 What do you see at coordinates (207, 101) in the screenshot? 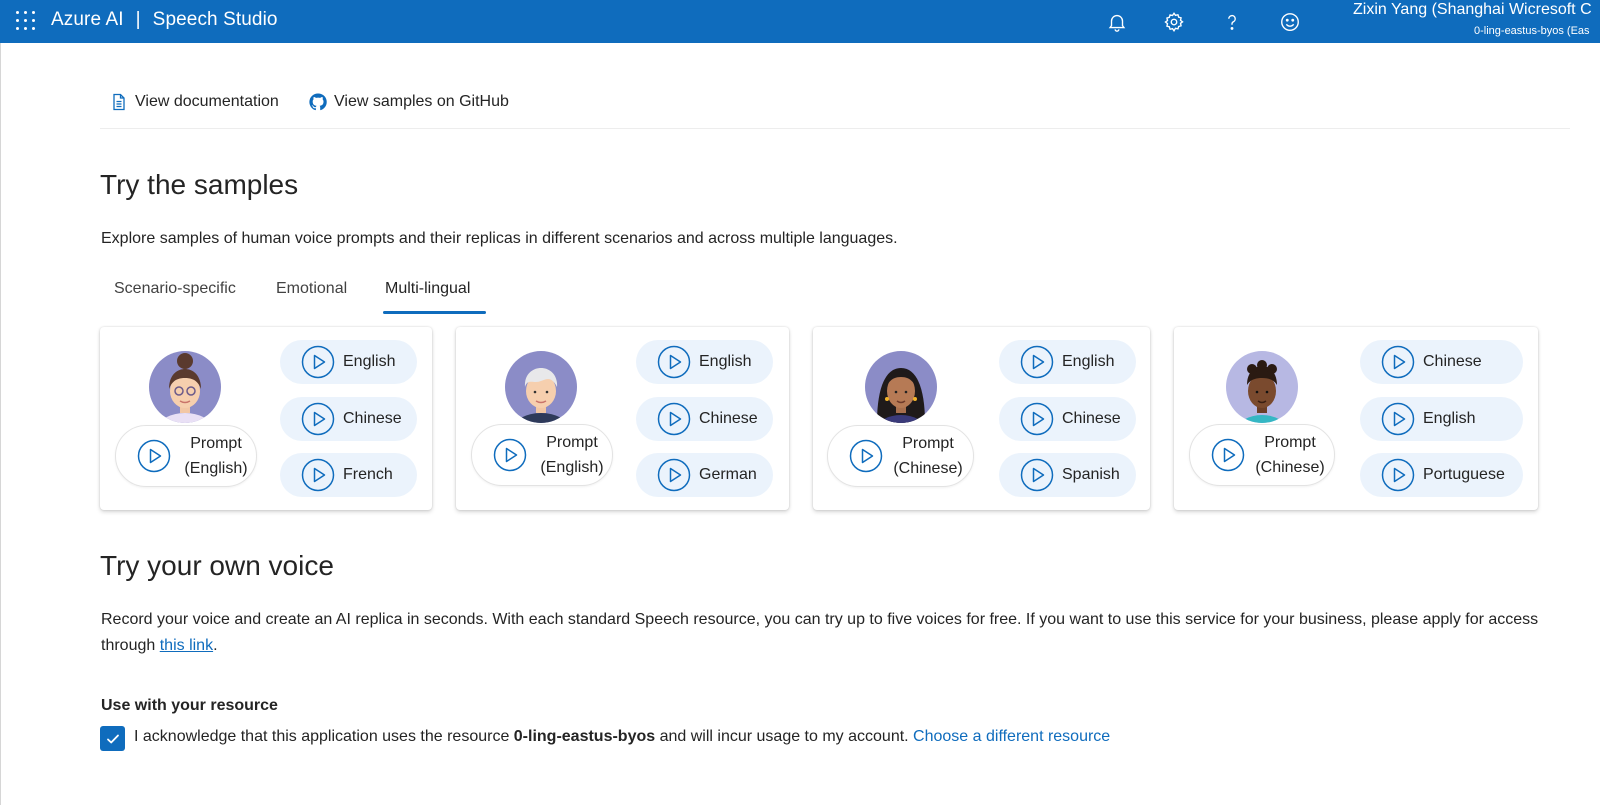
I see `view-documentation-label: View documentation` at bounding box center [207, 101].